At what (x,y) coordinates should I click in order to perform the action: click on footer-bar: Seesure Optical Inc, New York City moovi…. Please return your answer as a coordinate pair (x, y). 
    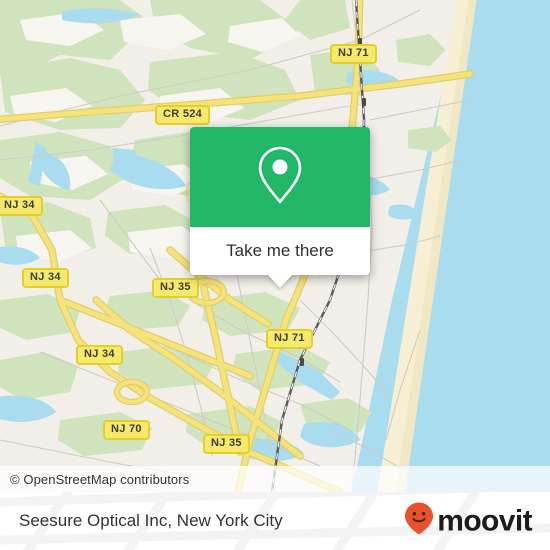
    Looking at the image, I should click on (275, 521).